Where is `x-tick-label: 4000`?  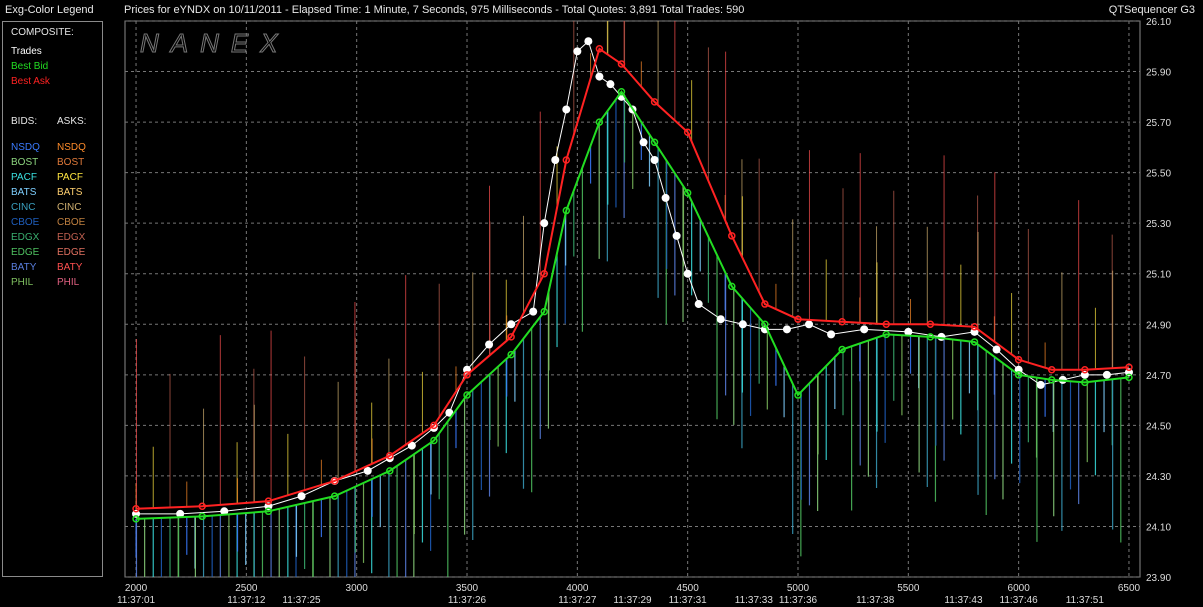
x-tick-label: 4000 is located at coordinates (577, 588).